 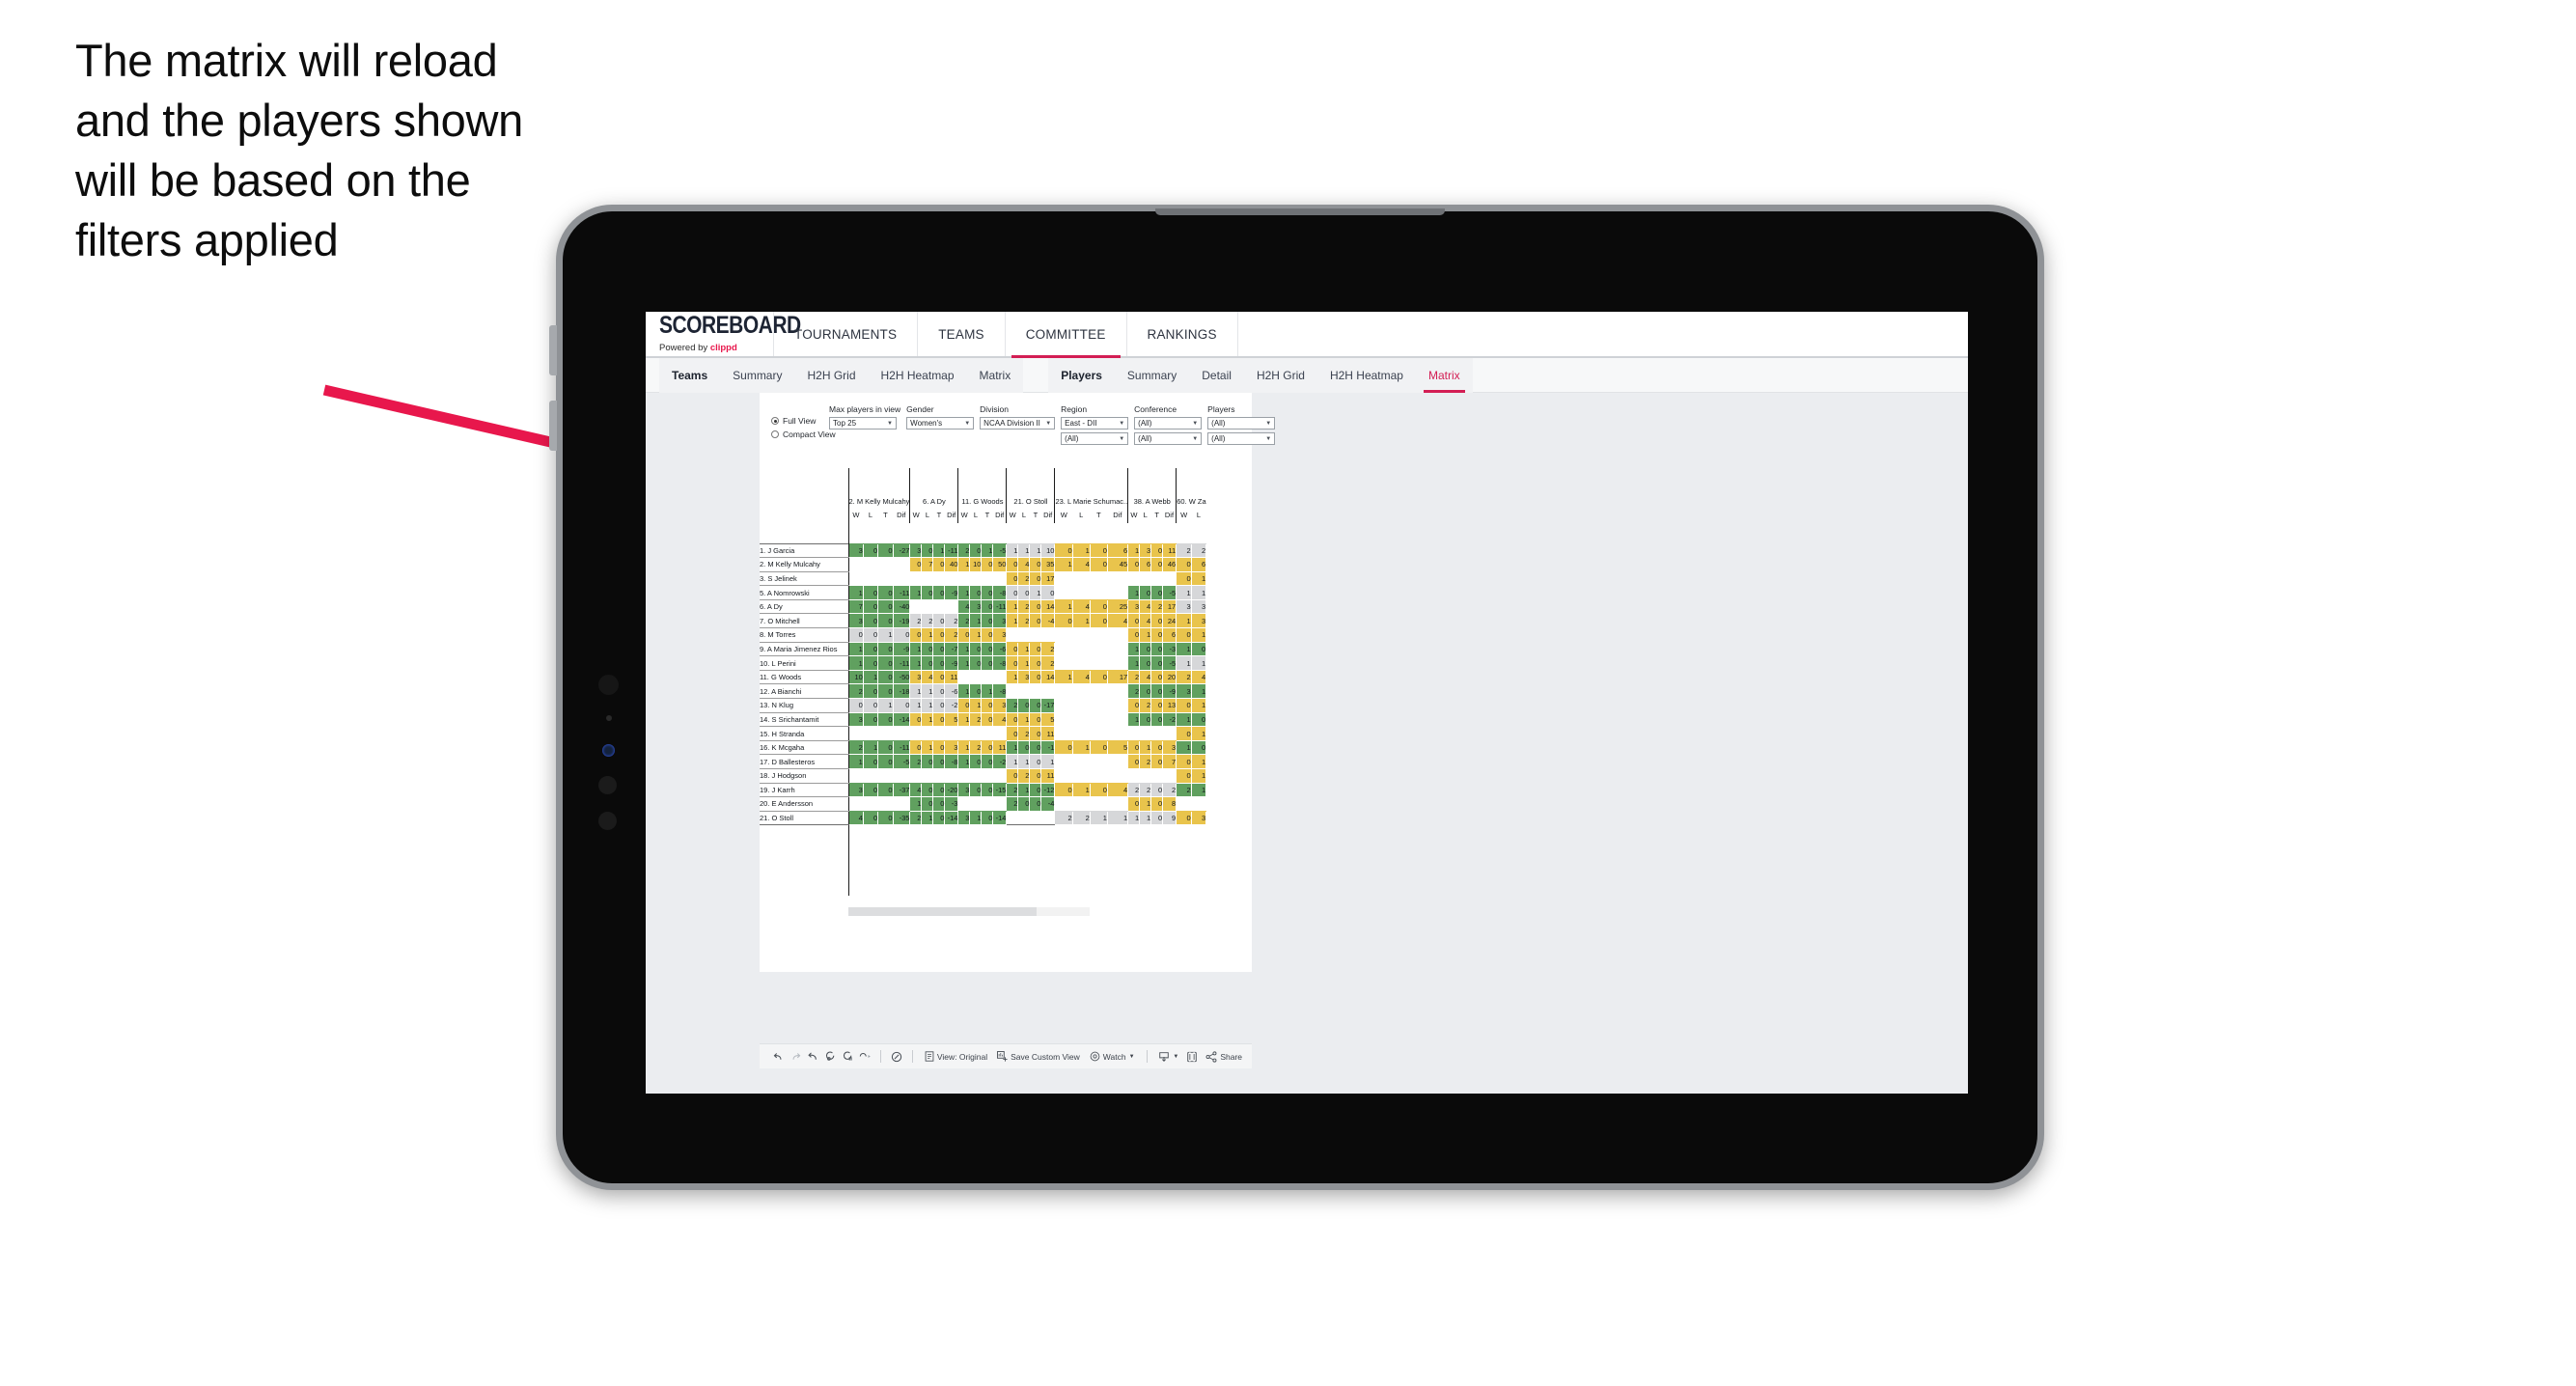 I want to click on matrix-data-cell: 24, so click(x=1169, y=621).